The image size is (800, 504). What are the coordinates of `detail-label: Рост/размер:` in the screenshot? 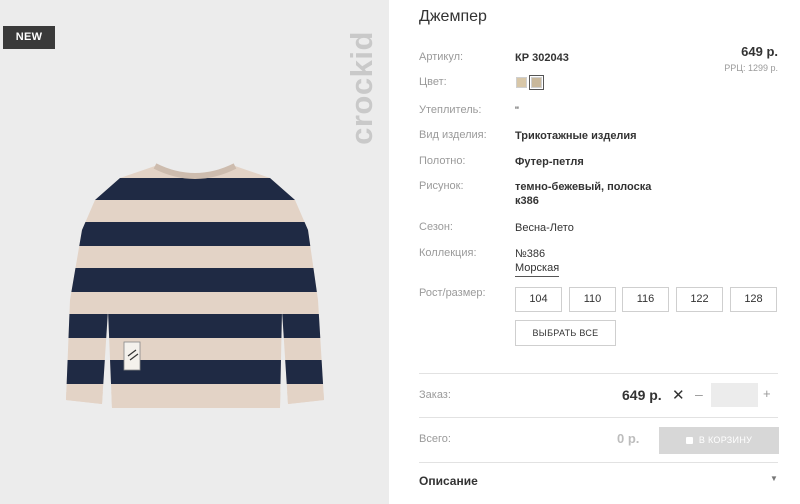 It's located at (452, 293).